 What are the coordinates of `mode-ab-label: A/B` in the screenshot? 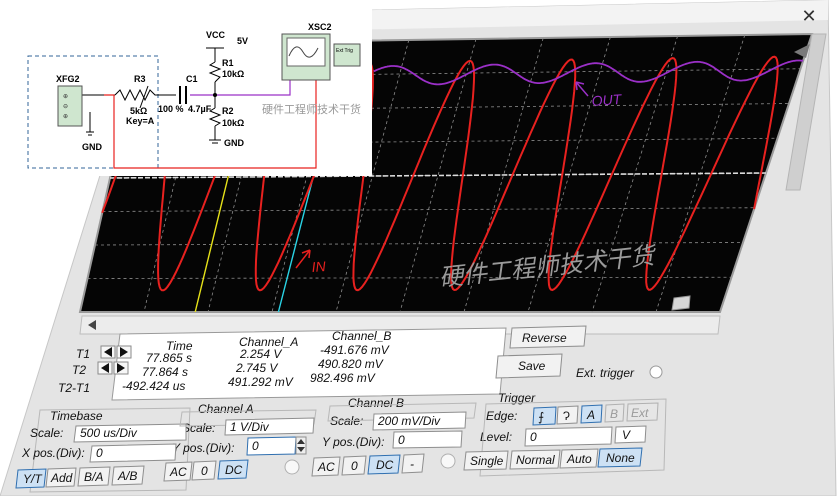 It's located at (127, 476).